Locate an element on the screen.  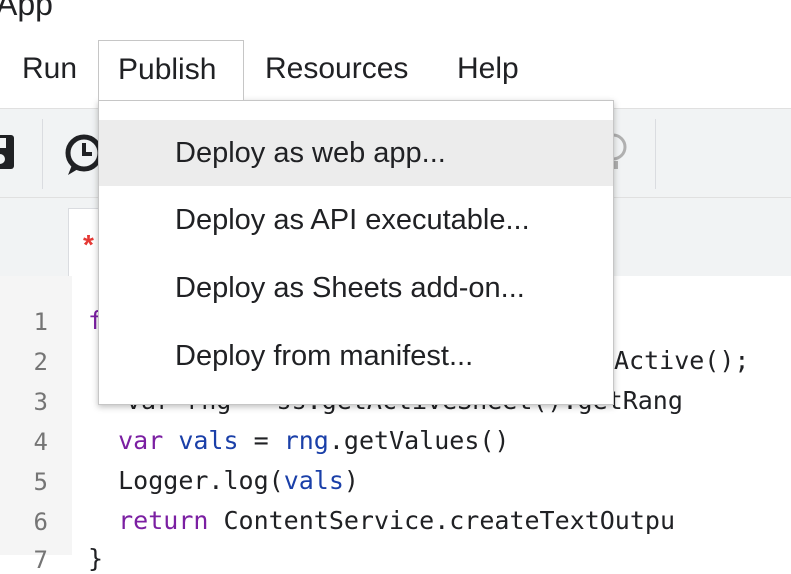
menu-bar: Run Publish Resources Help is located at coordinates (395, 70).